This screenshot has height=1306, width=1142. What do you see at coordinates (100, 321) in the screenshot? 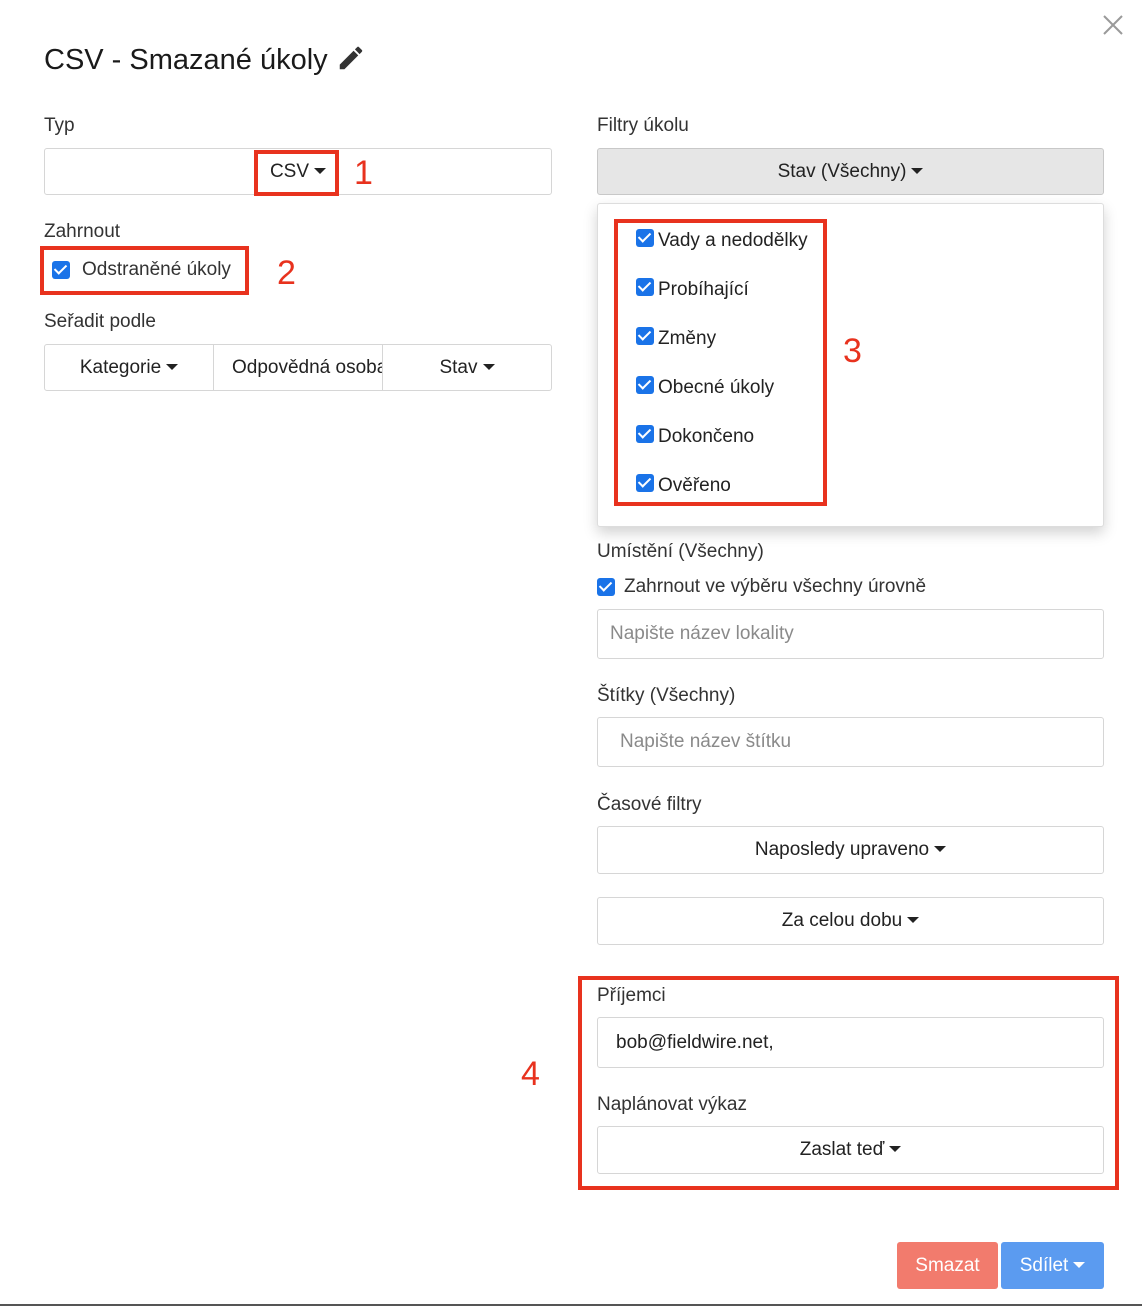
I see `sort-label: Seřadit podle` at bounding box center [100, 321].